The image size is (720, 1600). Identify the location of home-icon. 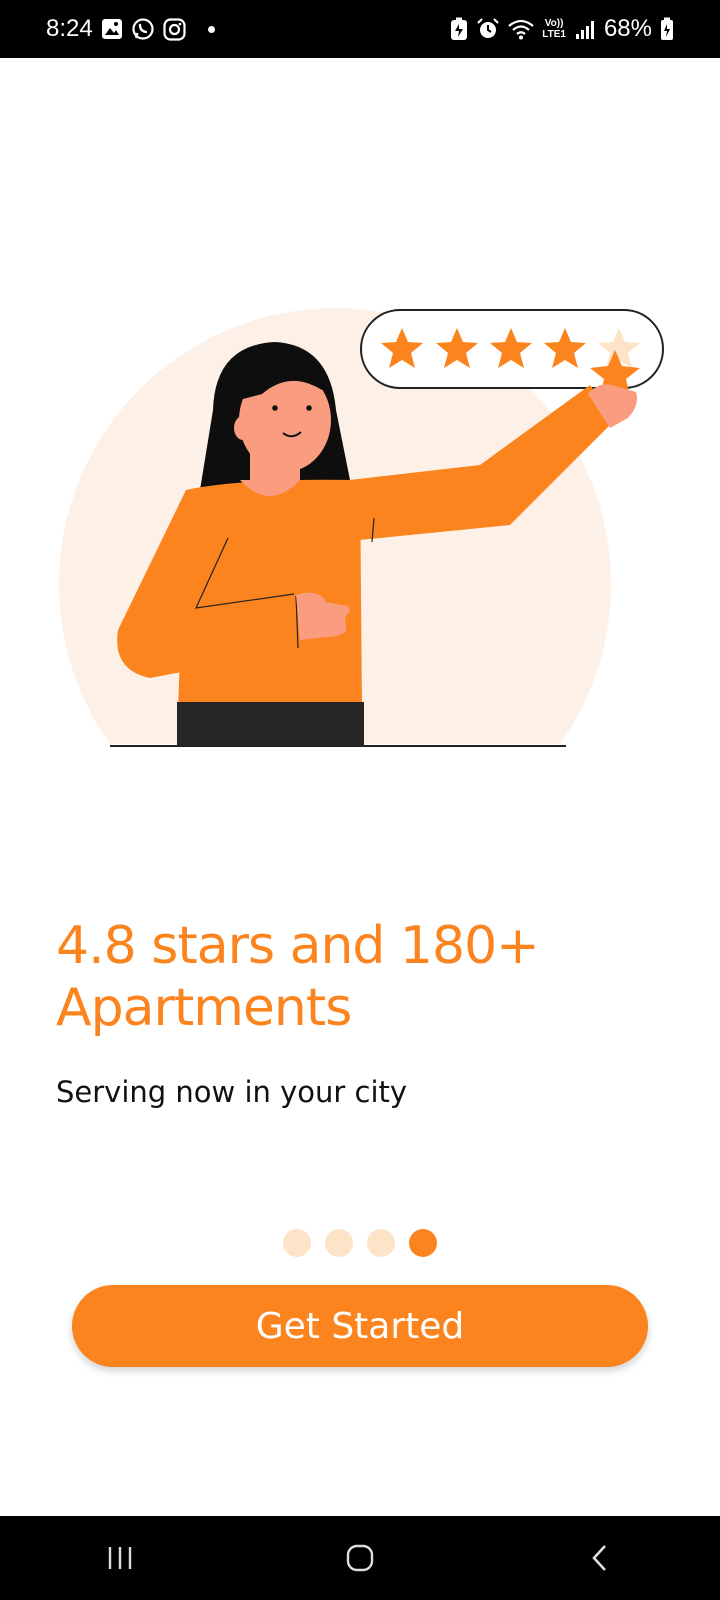
(360, 1558).